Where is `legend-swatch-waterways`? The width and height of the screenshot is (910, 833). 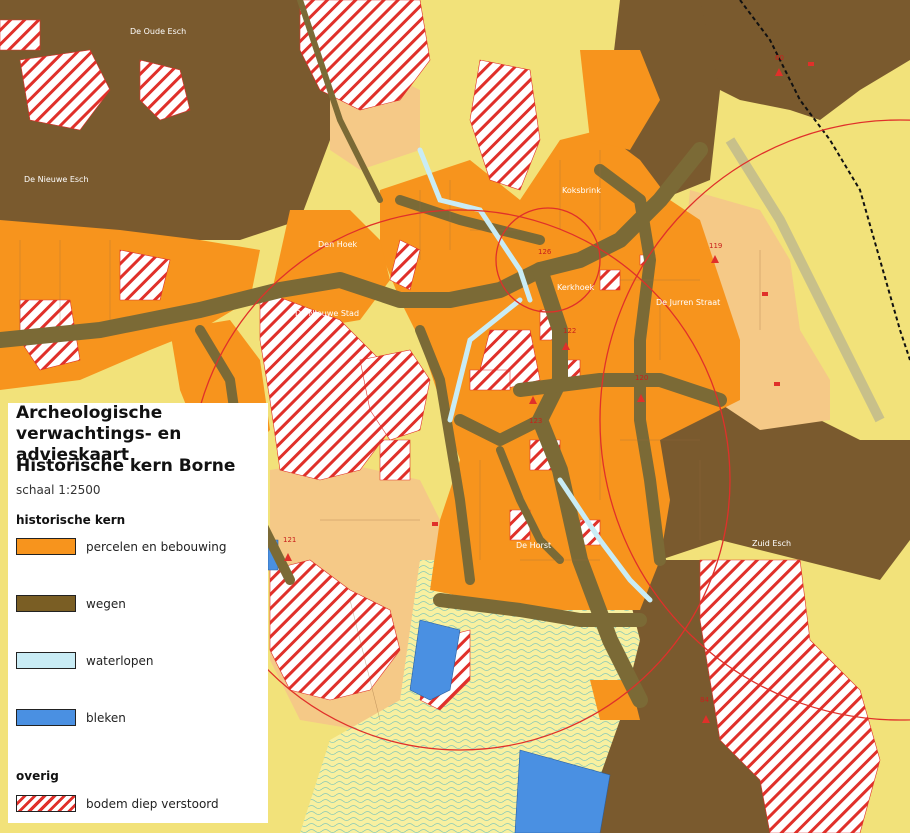 legend-swatch-waterways is located at coordinates (46, 660).